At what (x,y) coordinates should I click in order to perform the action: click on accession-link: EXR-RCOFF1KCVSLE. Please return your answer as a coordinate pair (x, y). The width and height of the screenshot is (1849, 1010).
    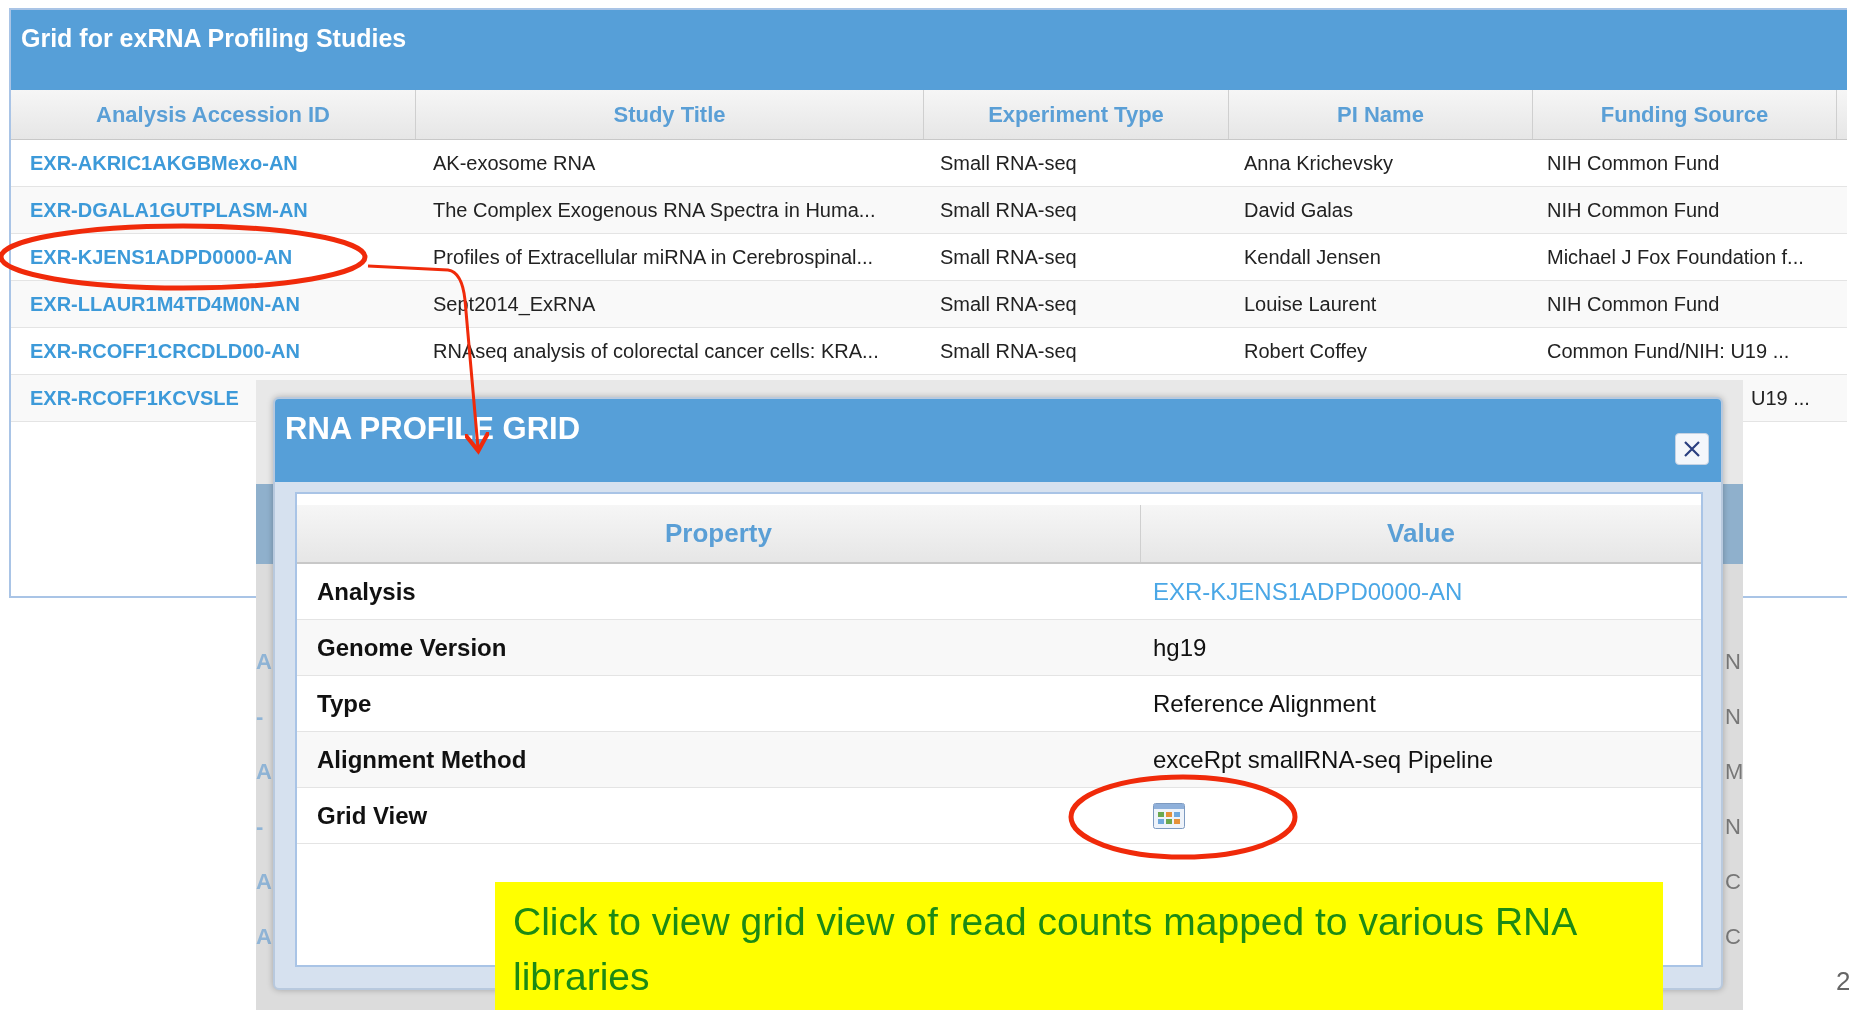
    Looking at the image, I should click on (134, 398).